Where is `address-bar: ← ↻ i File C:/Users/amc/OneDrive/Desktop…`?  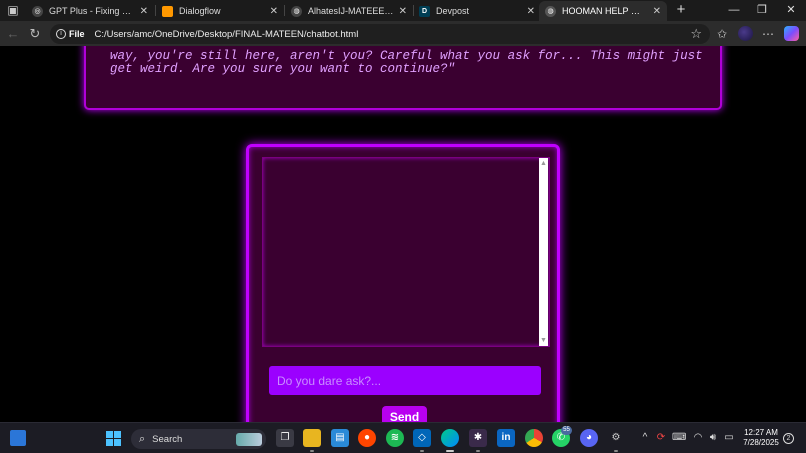
address-bar: ← ↻ i File C:/Users/amc/OneDrive/Desktop… is located at coordinates (403, 33).